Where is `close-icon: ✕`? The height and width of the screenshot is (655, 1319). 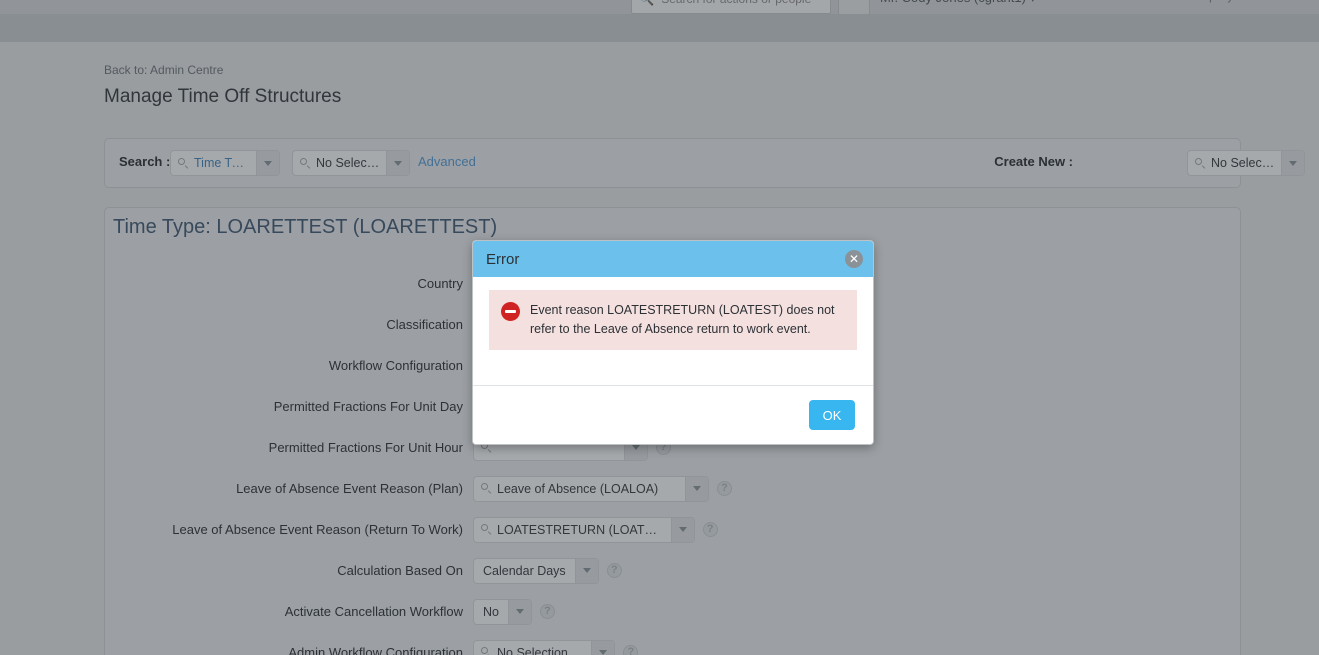 close-icon: ✕ is located at coordinates (854, 259).